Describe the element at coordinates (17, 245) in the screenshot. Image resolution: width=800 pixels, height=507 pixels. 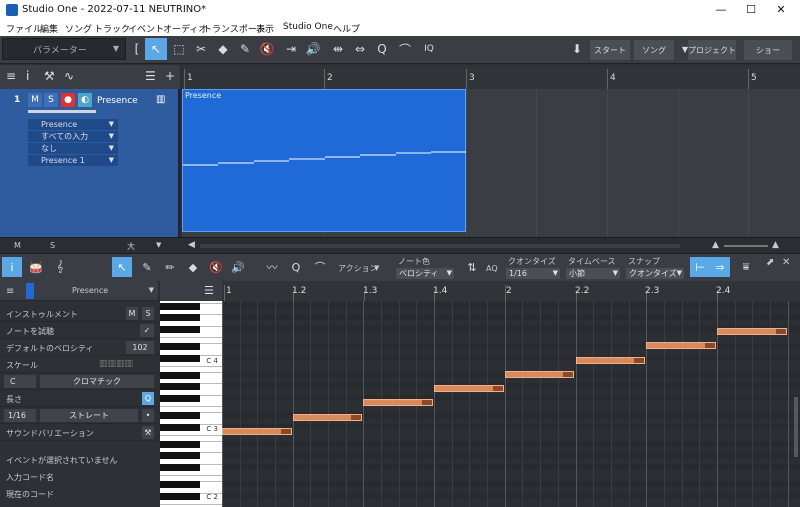
I see `footer-mute: M` at that location.